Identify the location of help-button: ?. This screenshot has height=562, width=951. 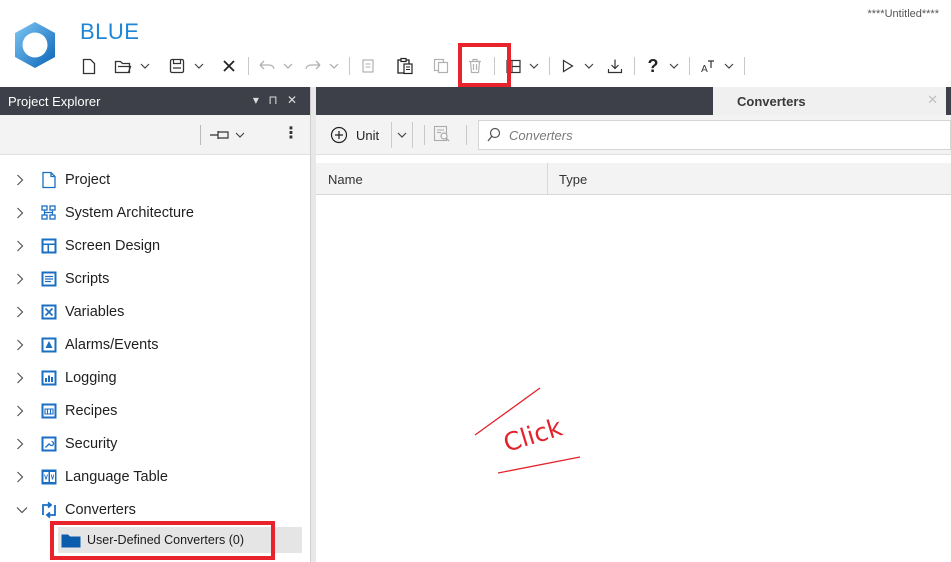
(653, 66).